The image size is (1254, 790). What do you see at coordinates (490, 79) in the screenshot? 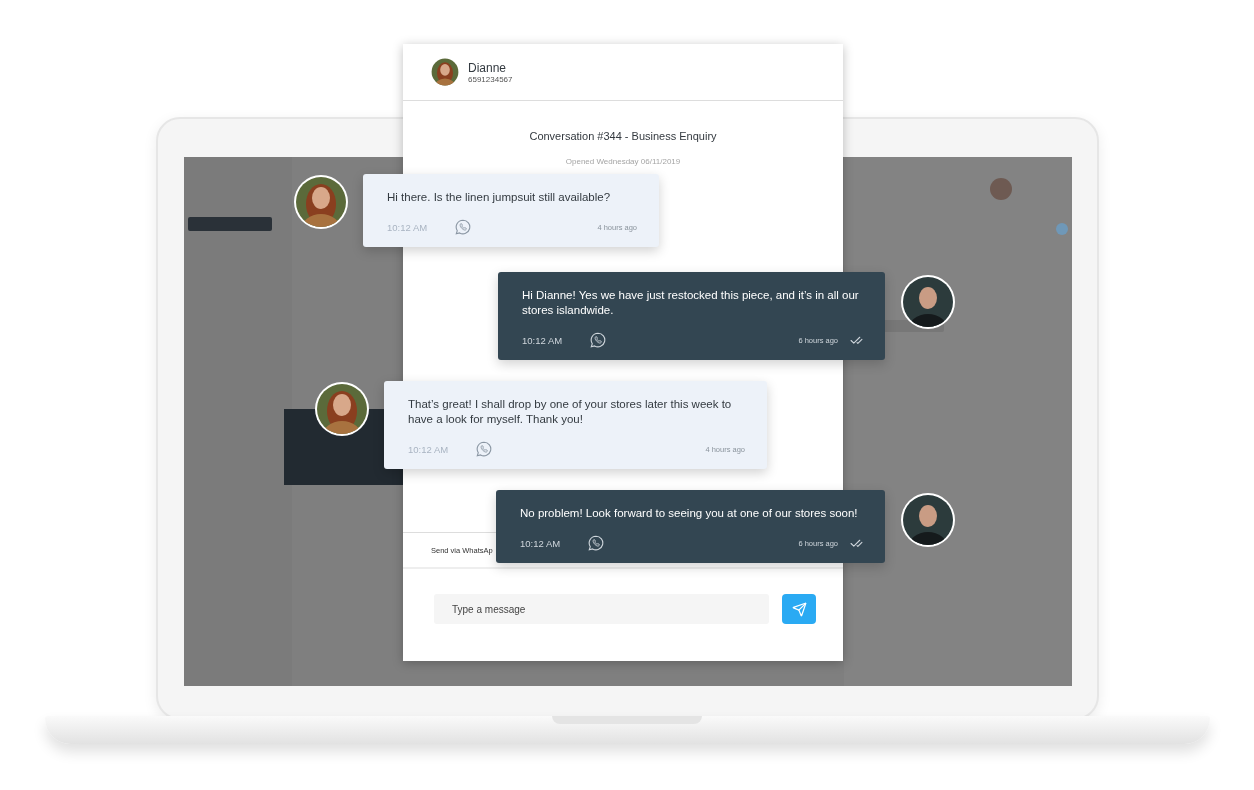
I see `contact-phone: 6591234567` at bounding box center [490, 79].